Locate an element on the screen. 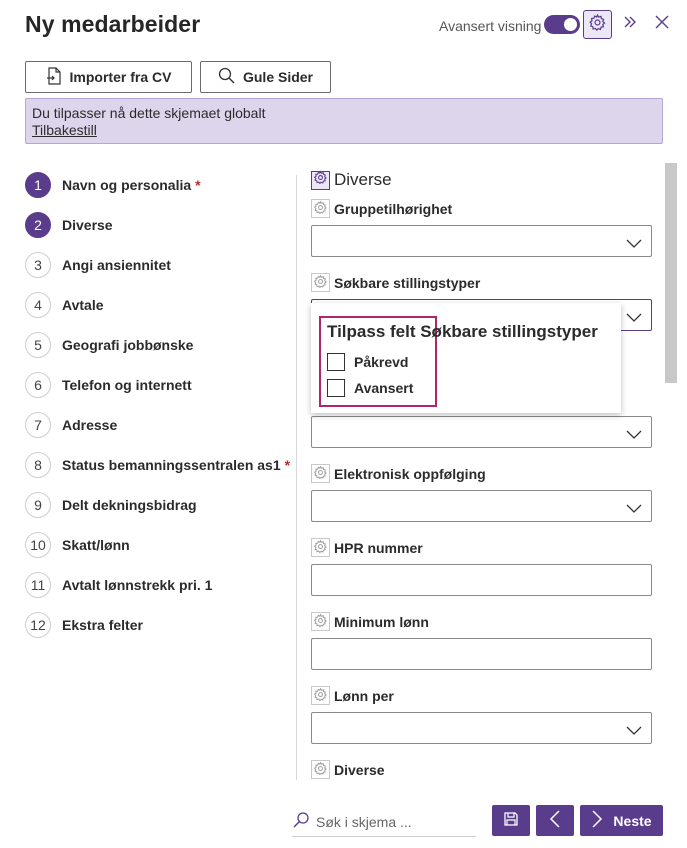 Image resolution: width=687 pixels, height=848 pixels. step-number: 7 is located at coordinates (38, 425).